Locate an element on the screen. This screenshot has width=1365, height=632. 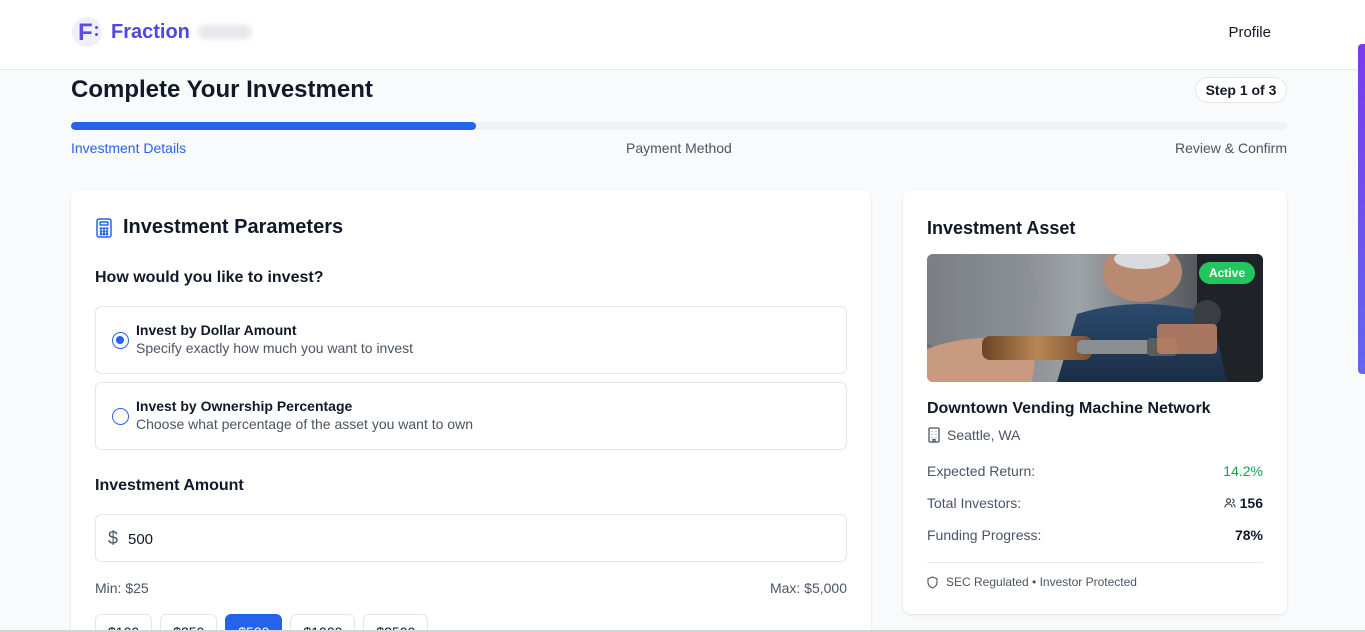
section-title-text: Investment Parameters is located at coordinates (233, 227).